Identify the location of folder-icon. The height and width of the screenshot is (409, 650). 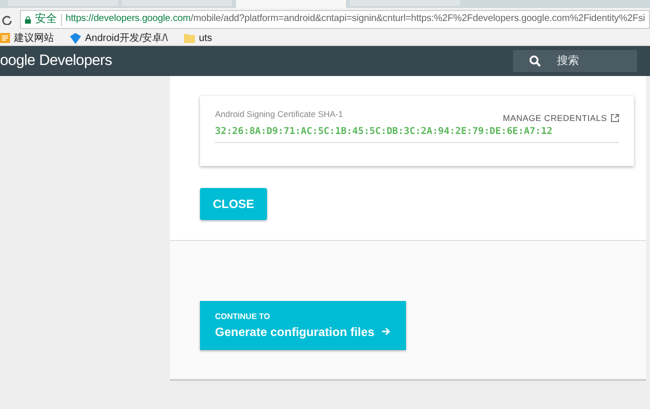
(189, 38).